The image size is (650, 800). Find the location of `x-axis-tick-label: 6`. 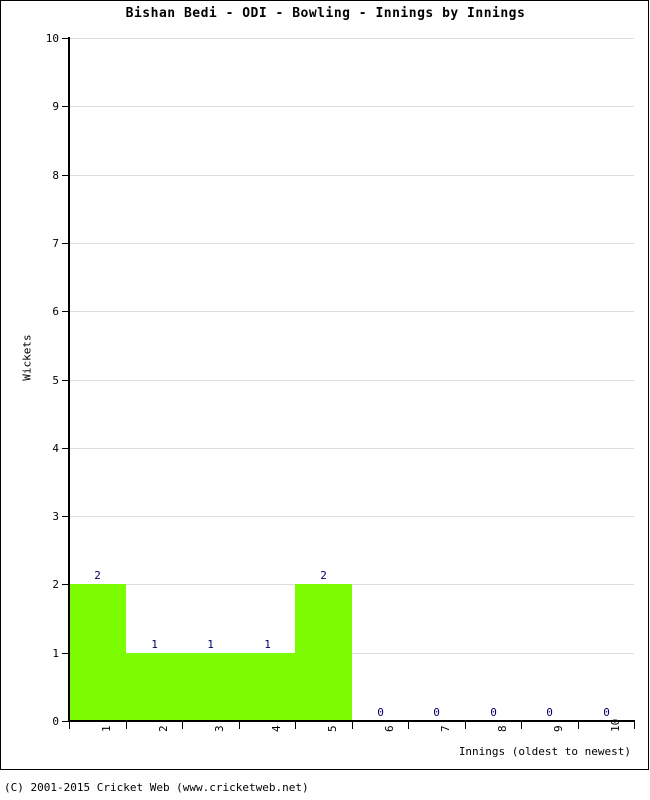

x-axis-tick-label: 6 is located at coordinates (389, 728).